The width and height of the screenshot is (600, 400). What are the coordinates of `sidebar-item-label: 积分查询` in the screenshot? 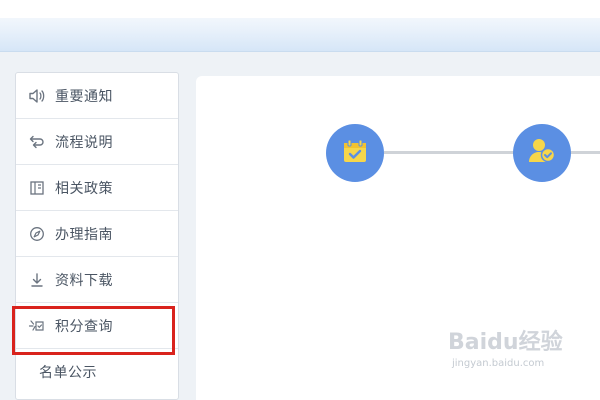 It's located at (84, 326).